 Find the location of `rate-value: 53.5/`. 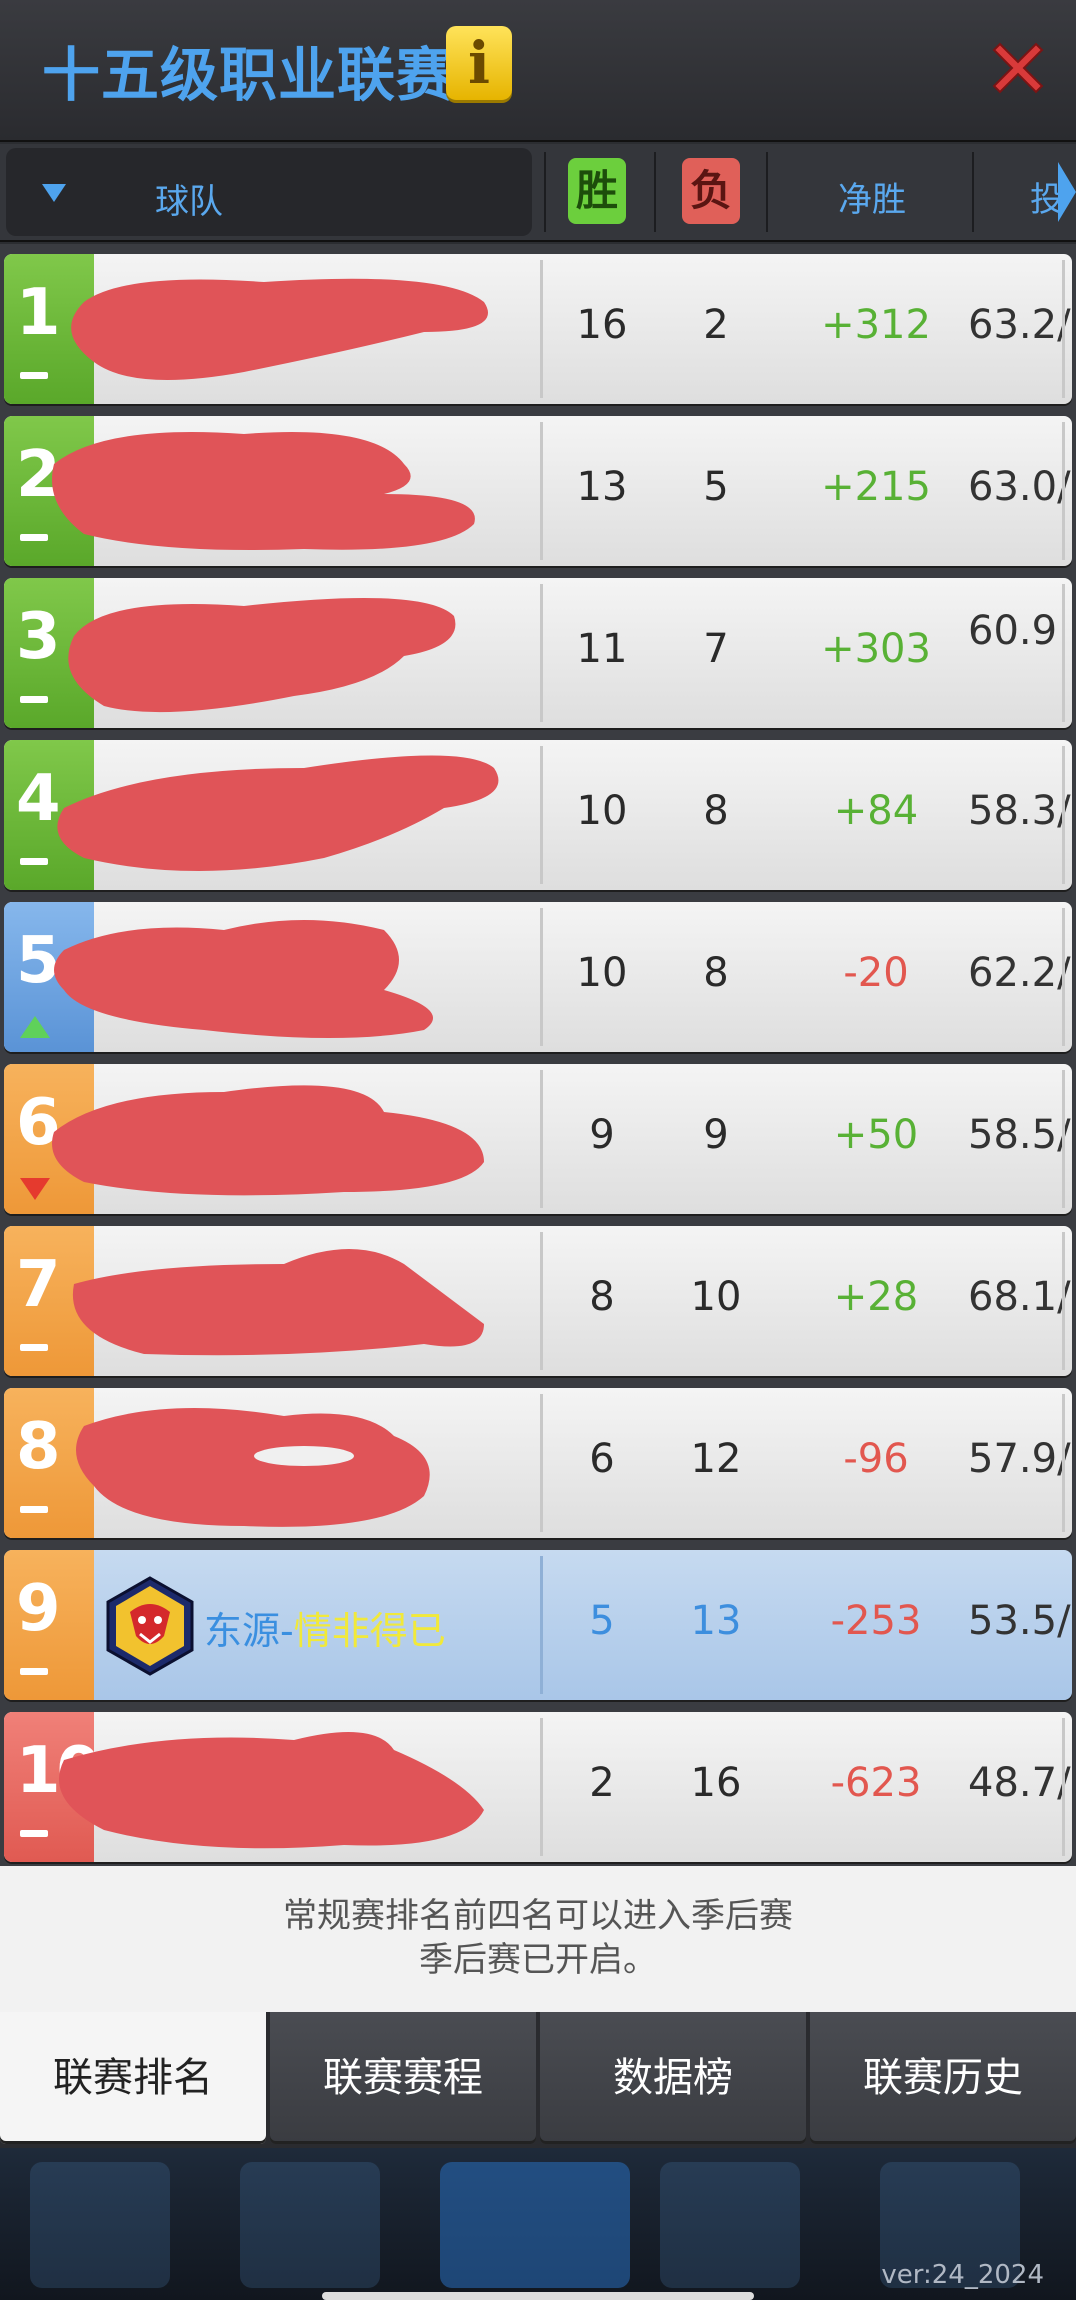

rate-value: 53.5/ is located at coordinates (1019, 1621).